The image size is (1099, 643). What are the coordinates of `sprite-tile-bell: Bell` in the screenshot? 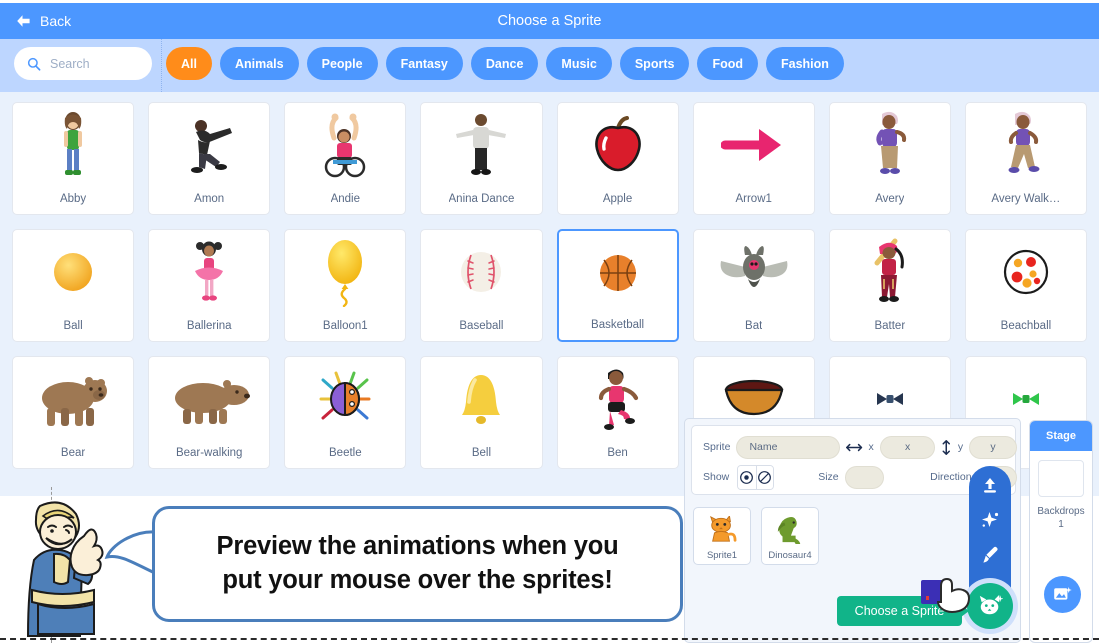 It's located at (481, 412).